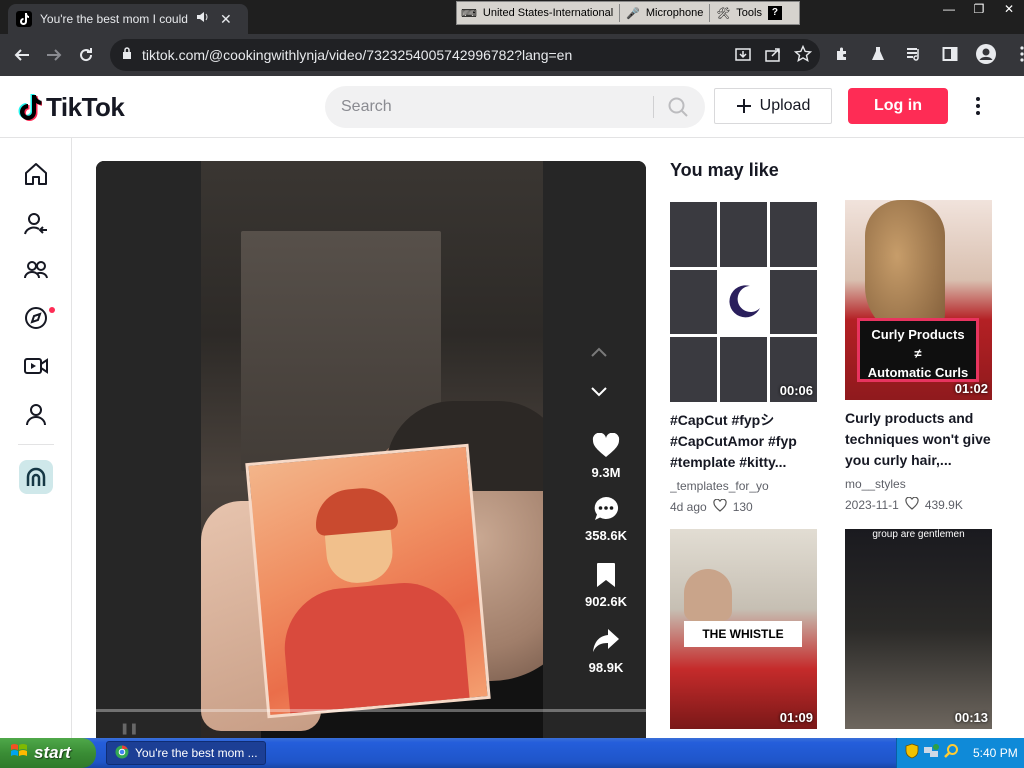 The width and height of the screenshot is (1024, 768). Describe the element at coordinates (978, 106) in the screenshot. I see `more-options-icon` at that location.